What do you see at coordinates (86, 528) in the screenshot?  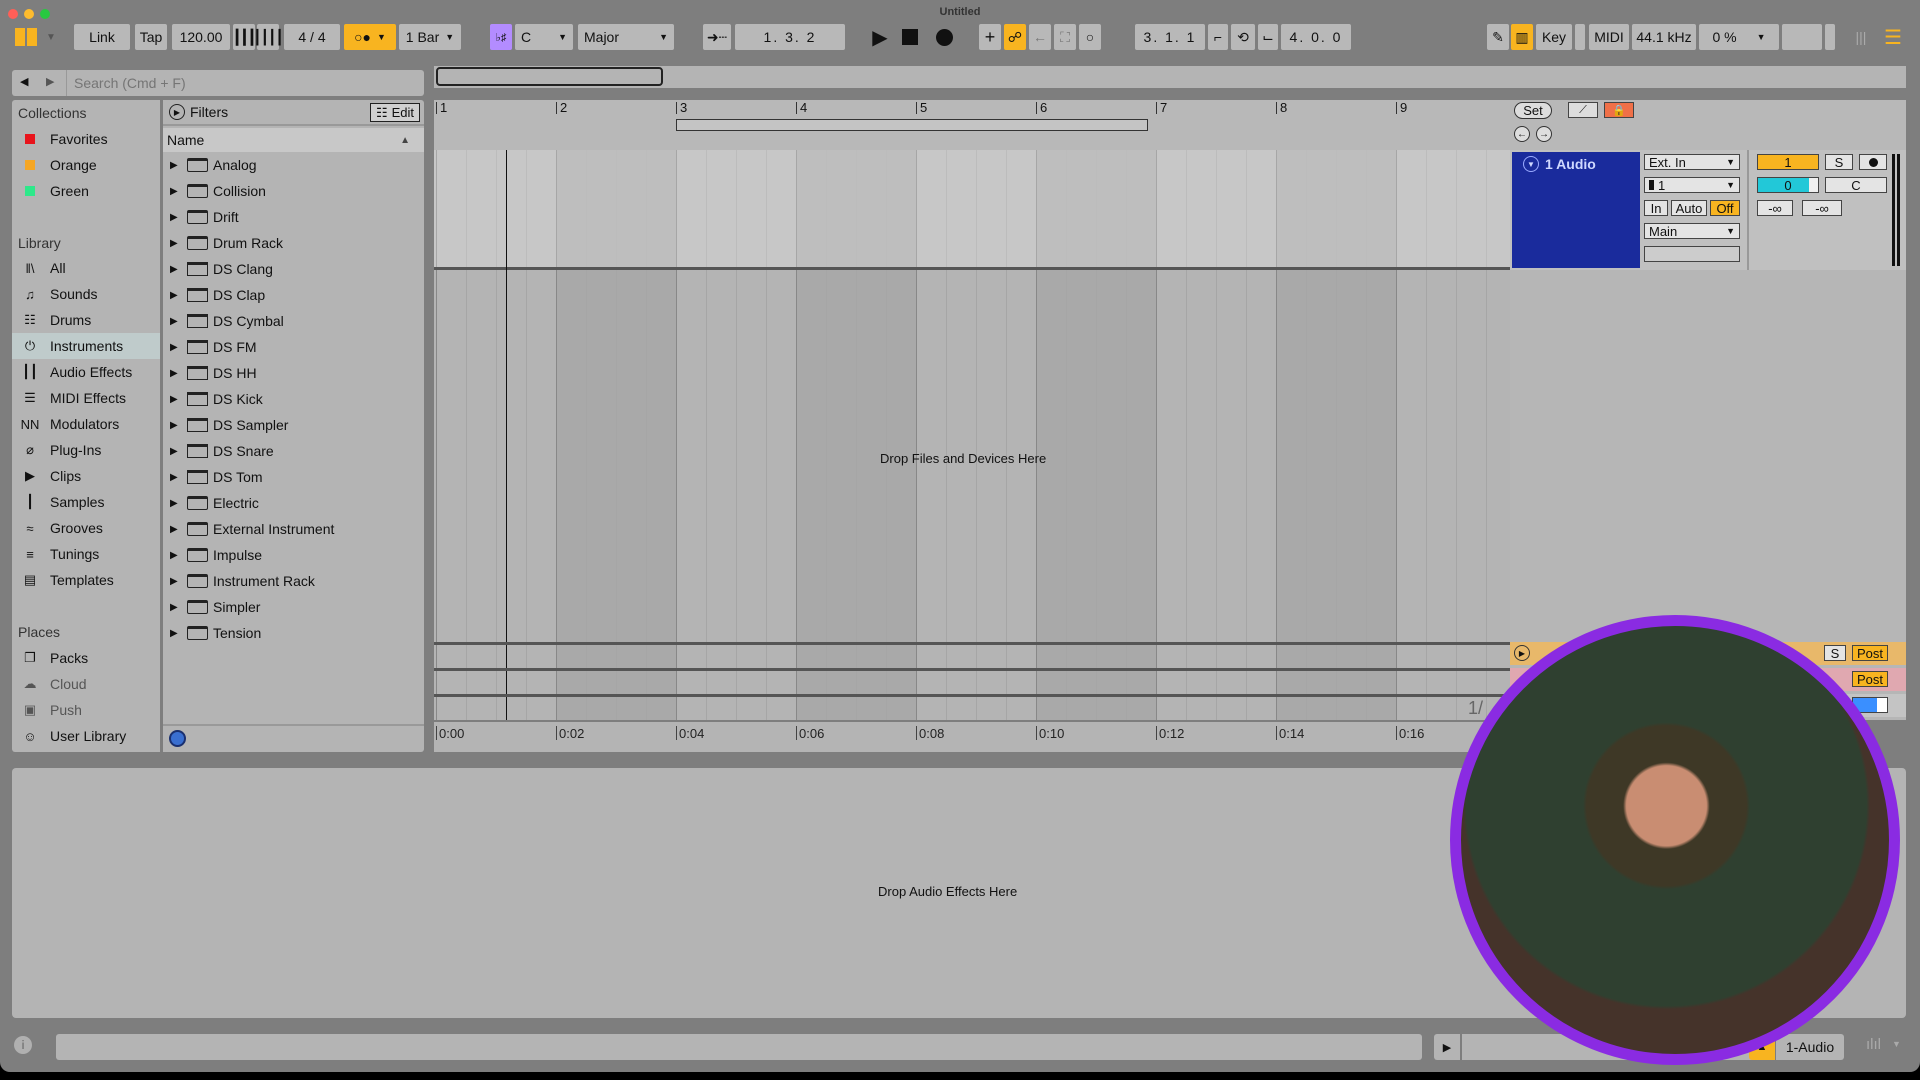 I see `sidebar-item-grooves: ≈ Grooves` at bounding box center [86, 528].